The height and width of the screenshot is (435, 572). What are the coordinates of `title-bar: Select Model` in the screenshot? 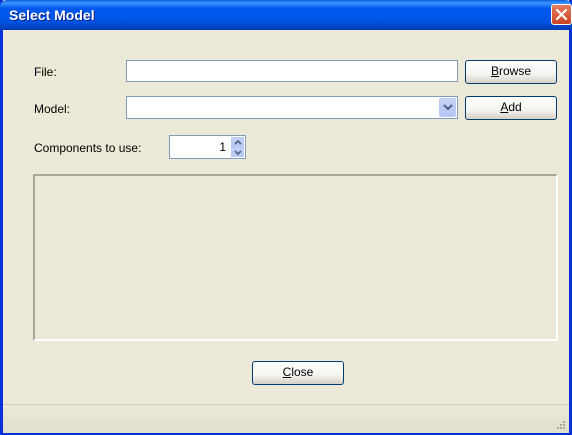 It's located at (286, 15).